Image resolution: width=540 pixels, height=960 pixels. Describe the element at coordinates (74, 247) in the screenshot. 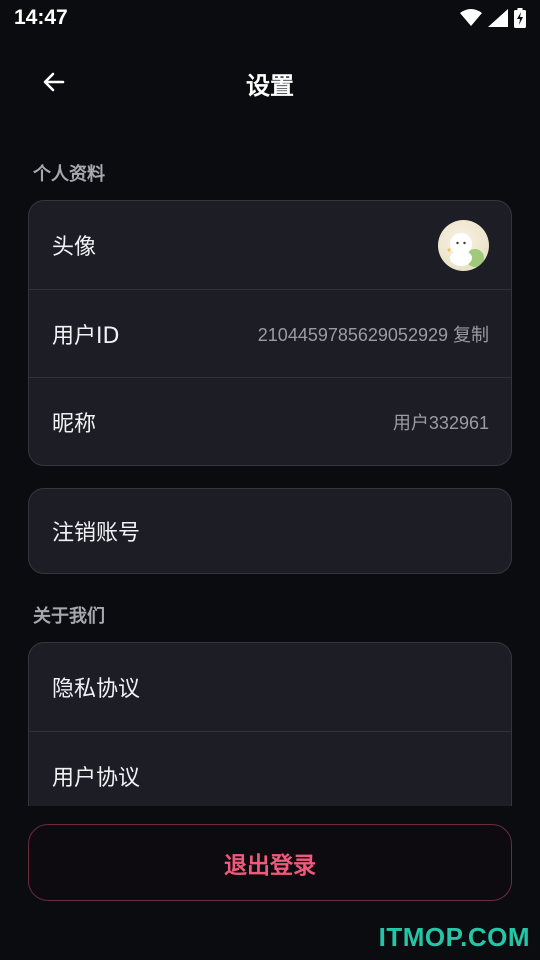

I see `avatar-row-label: 头像` at that location.